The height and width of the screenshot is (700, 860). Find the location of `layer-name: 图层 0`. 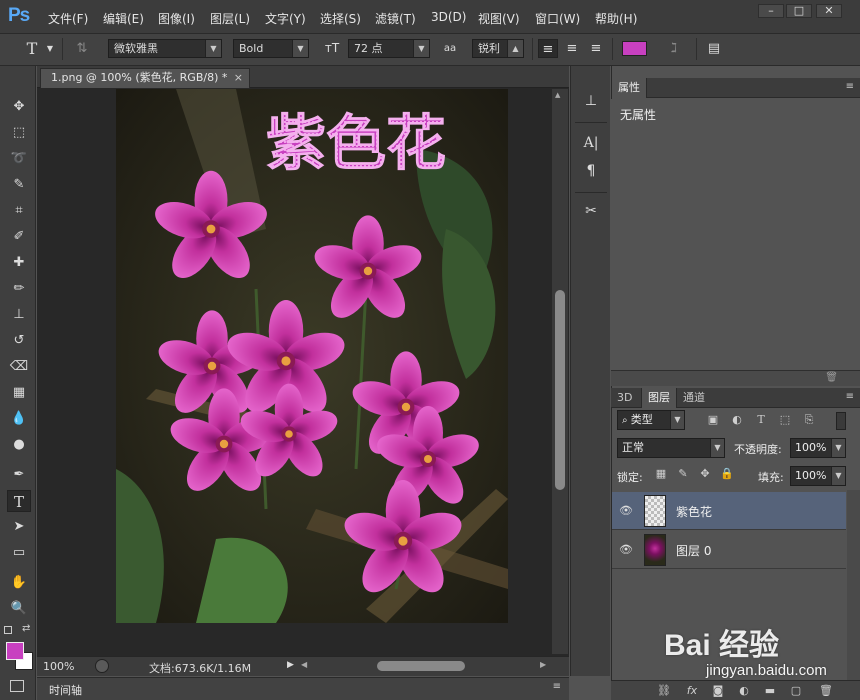

layer-name: 图层 0 is located at coordinates (693, 550).